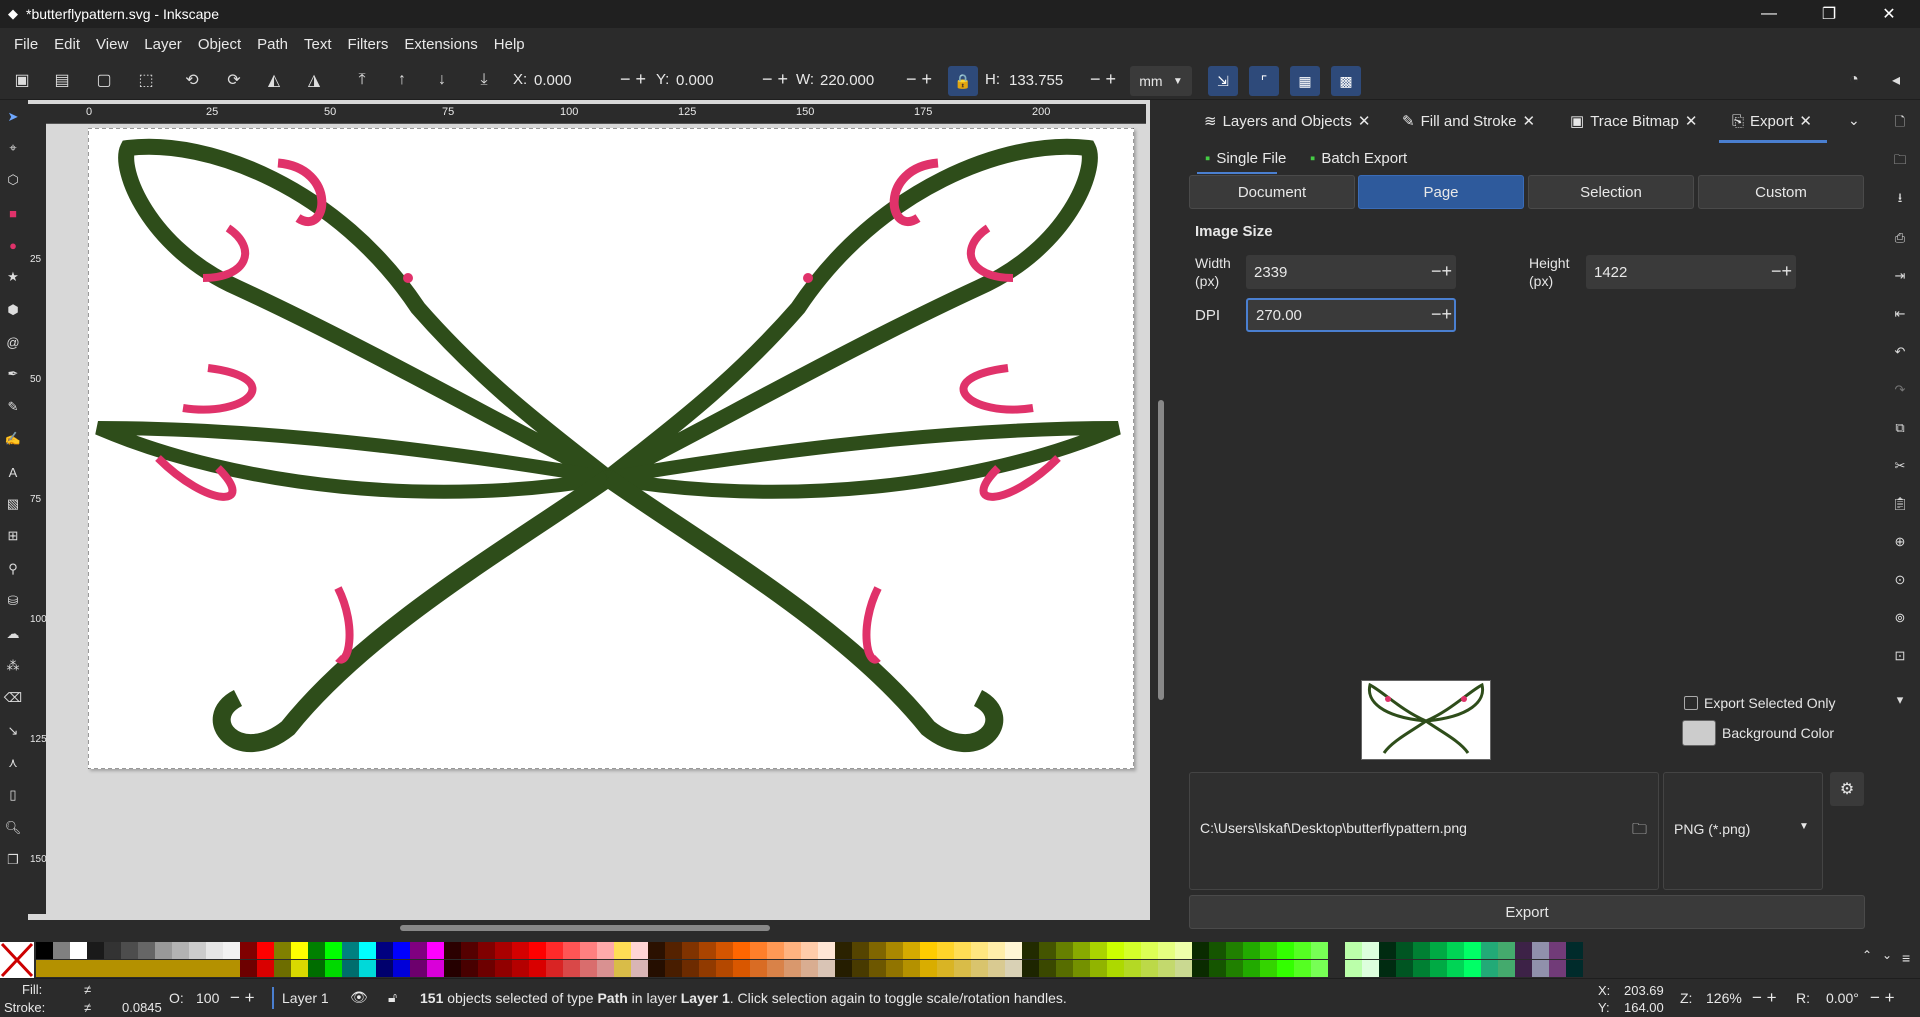 This screenshot has height=1017, width=1920. I want to click on import-icon: ⇥, so click(1900, 276).